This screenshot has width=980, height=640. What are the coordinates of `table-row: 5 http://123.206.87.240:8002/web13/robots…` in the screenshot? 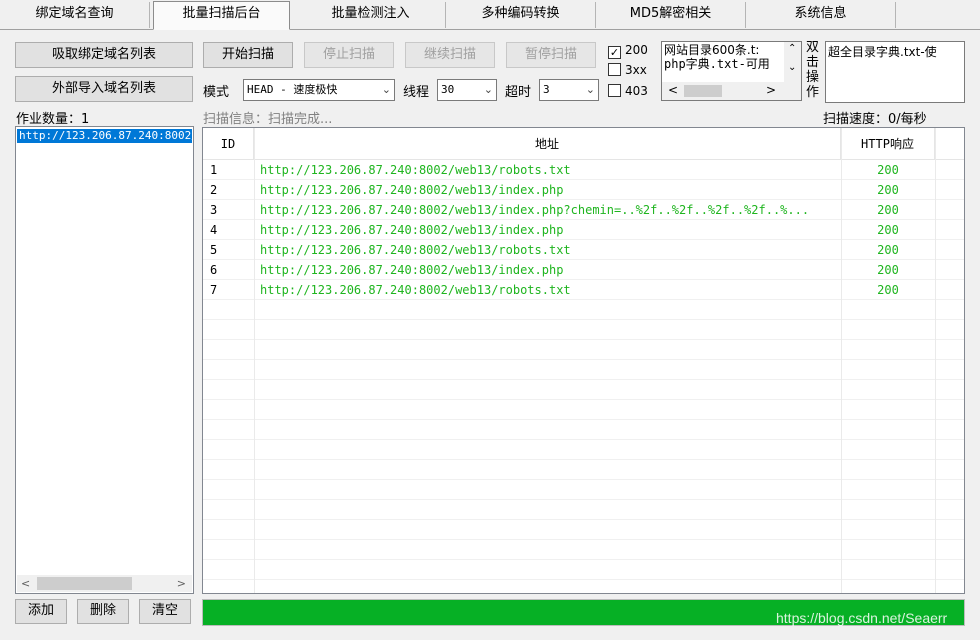 It's located at (583, 250).